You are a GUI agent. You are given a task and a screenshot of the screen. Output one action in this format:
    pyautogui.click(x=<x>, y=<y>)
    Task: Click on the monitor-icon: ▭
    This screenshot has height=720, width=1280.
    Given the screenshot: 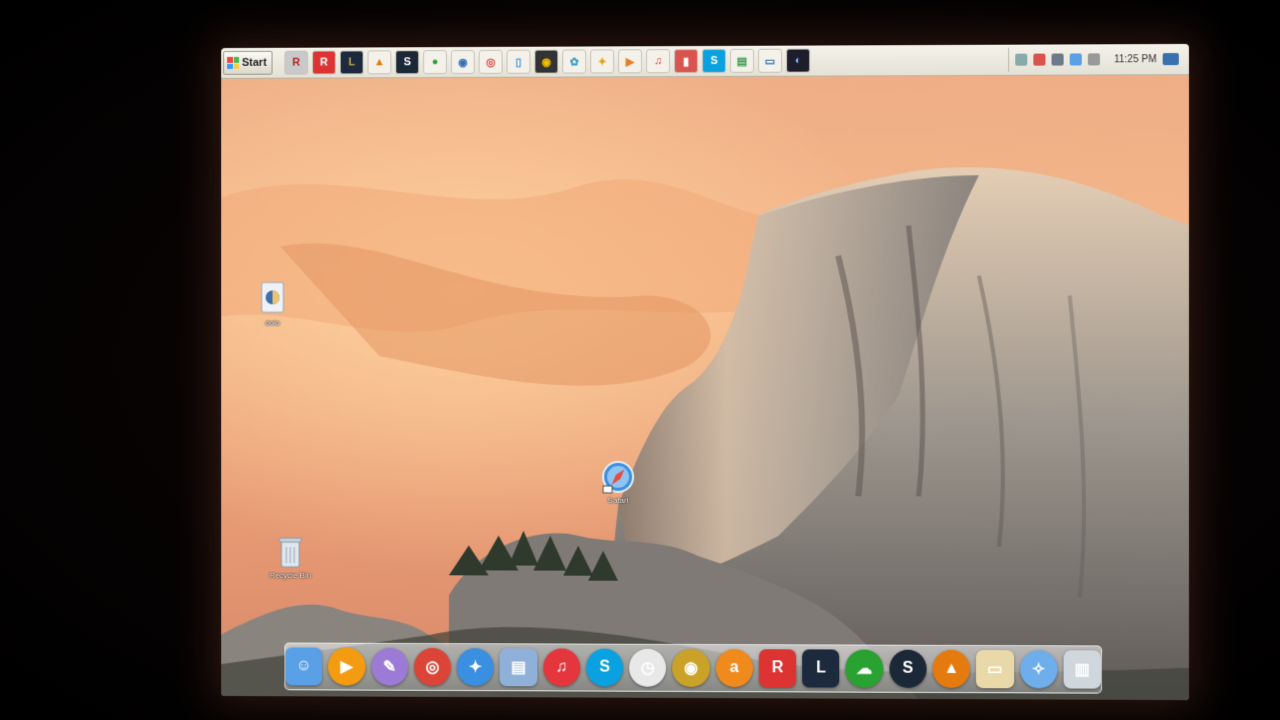 What is the action you would take?
    pyautogui.click(x=770, y=60)
    